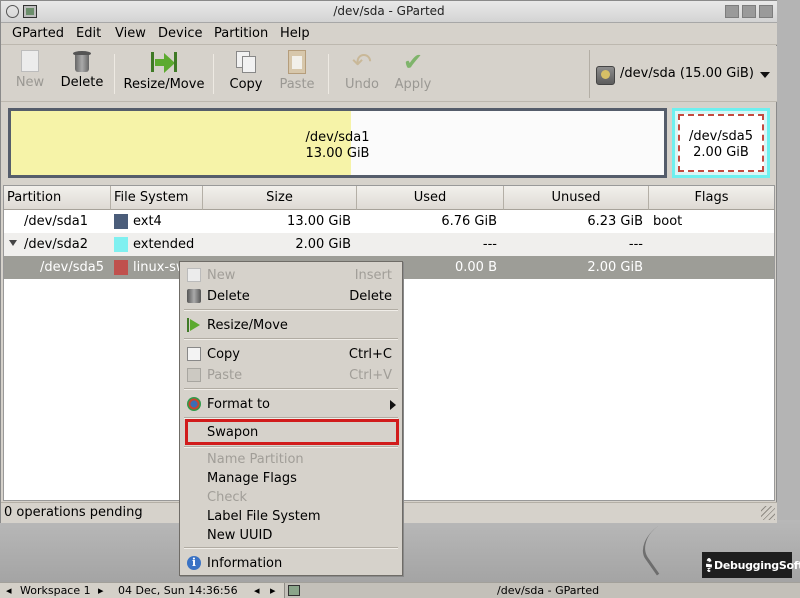 The width and height of the screenshot is (800, 598). What do you see at coordinates (9, 590) in the screenshot?
I see `workspace-prev-icon: ◂` at bounding box center [9, 590].